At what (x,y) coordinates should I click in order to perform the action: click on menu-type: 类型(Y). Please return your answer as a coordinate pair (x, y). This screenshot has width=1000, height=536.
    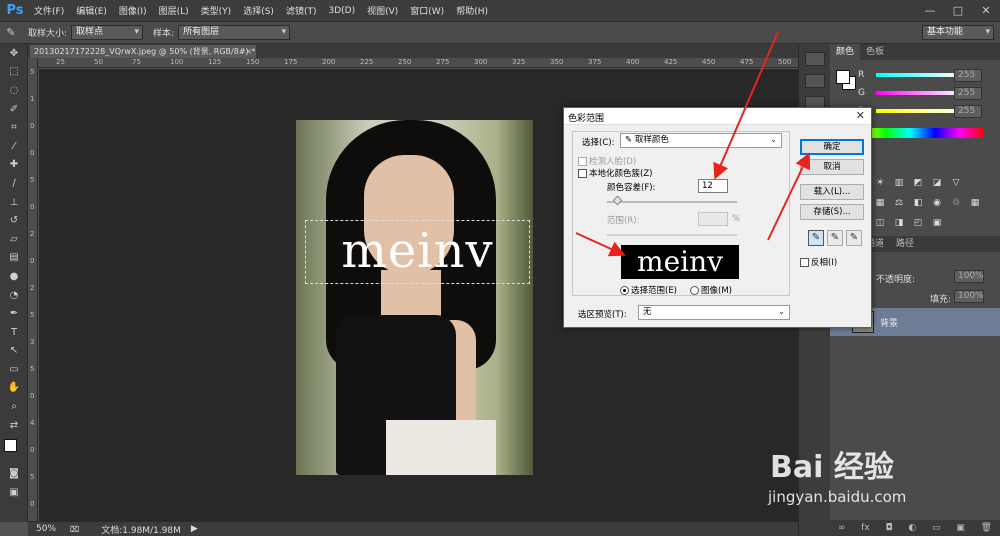
    Looking at the image, I should click on (216, 10).